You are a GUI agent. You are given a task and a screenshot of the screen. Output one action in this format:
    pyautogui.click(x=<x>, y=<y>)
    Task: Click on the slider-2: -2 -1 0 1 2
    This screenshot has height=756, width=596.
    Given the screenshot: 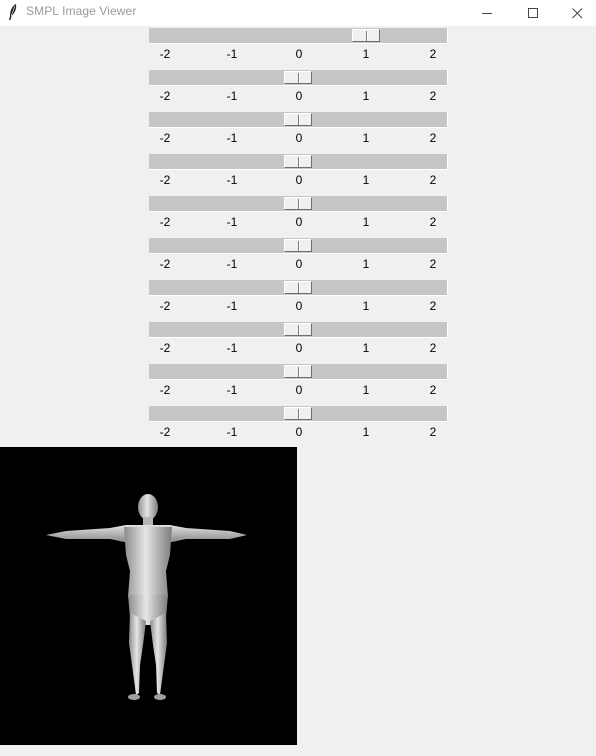 What is the action you would take?
    pyautogui.click(x=299, y=91)
    